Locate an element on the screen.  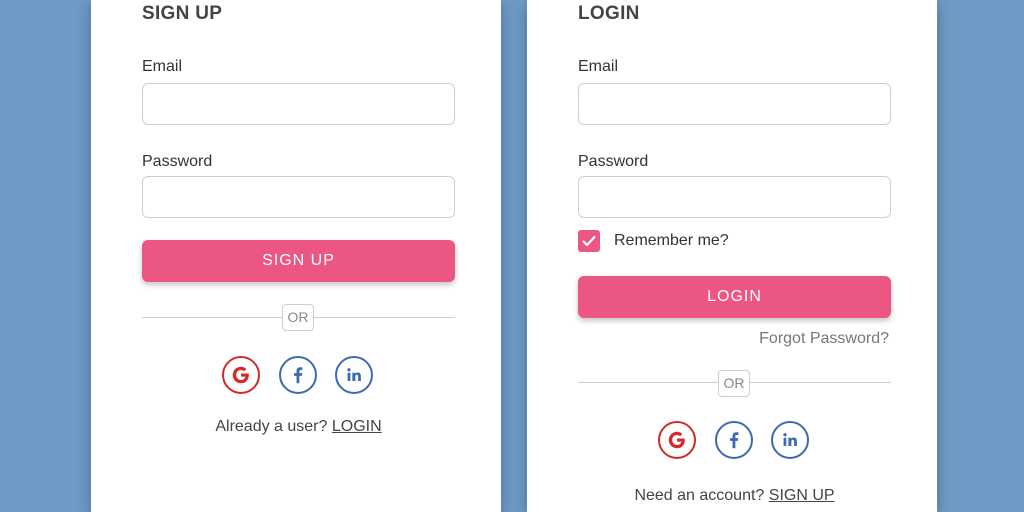
login-button: LOGIN is located at coordinates (734, 297).